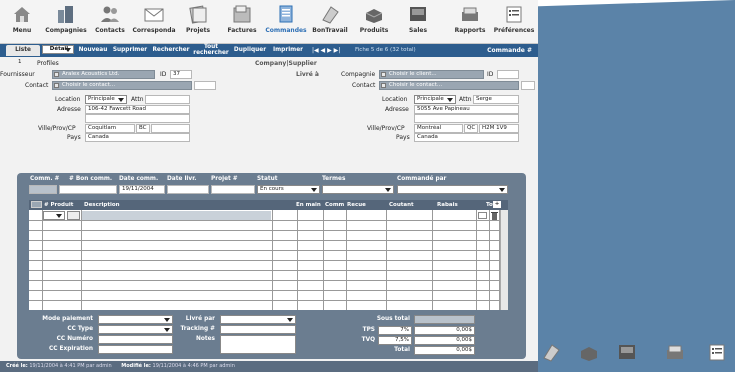  What do you see at coordinates (551, 353) in the screenshot?
I see `worksheet-icon` at bounding box center [551, 353].